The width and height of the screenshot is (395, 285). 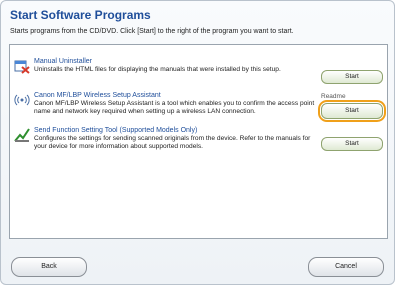 What do you see at coordinates (63, 61) in the screenshot?
I see `program-name: Manual Uninstaller` at bounding box center [63, 61].